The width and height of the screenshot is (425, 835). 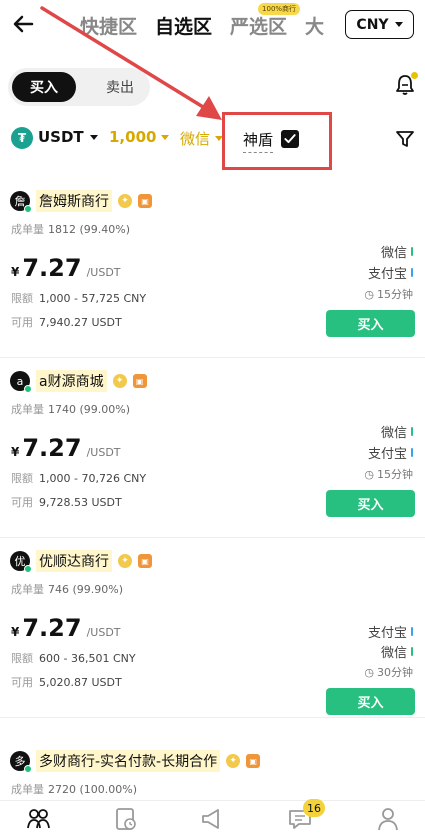 I want to click on amount-filter: 1,000, so click(x=139, y=137).